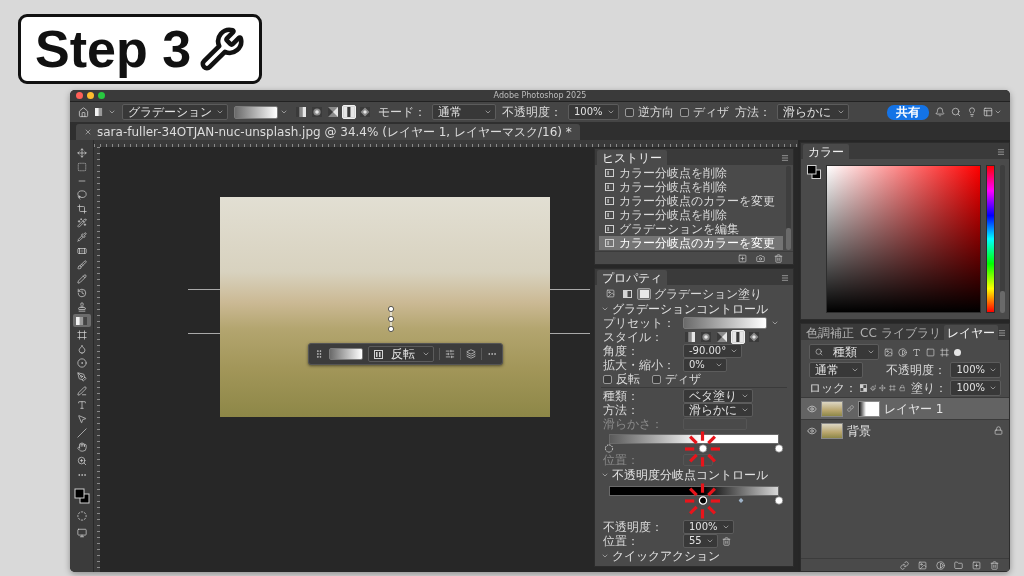 The width and height of the screenshot is (1024, 576). What do you see at coordinates (713, 351) in the screenshot?
I see `angle-field: -90.00°` at bounding box center [713, 351].